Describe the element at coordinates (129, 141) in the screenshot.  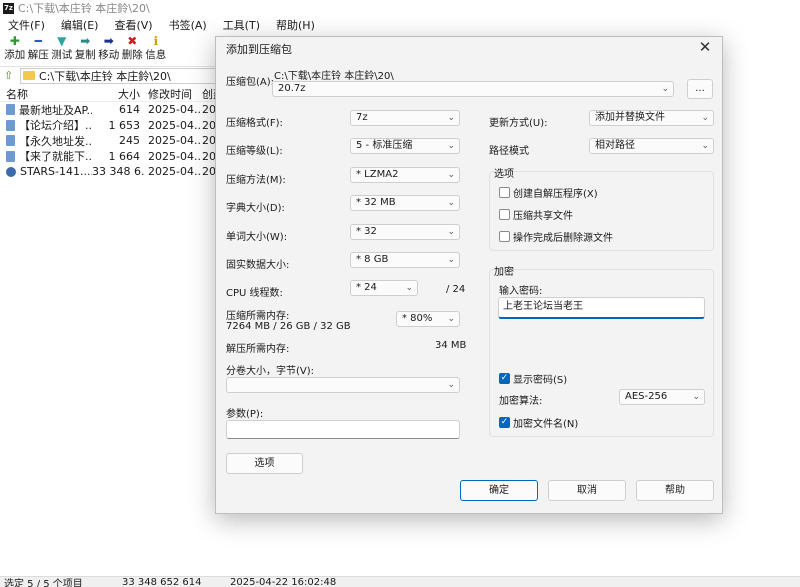
I see `file-size: 245` at that location.